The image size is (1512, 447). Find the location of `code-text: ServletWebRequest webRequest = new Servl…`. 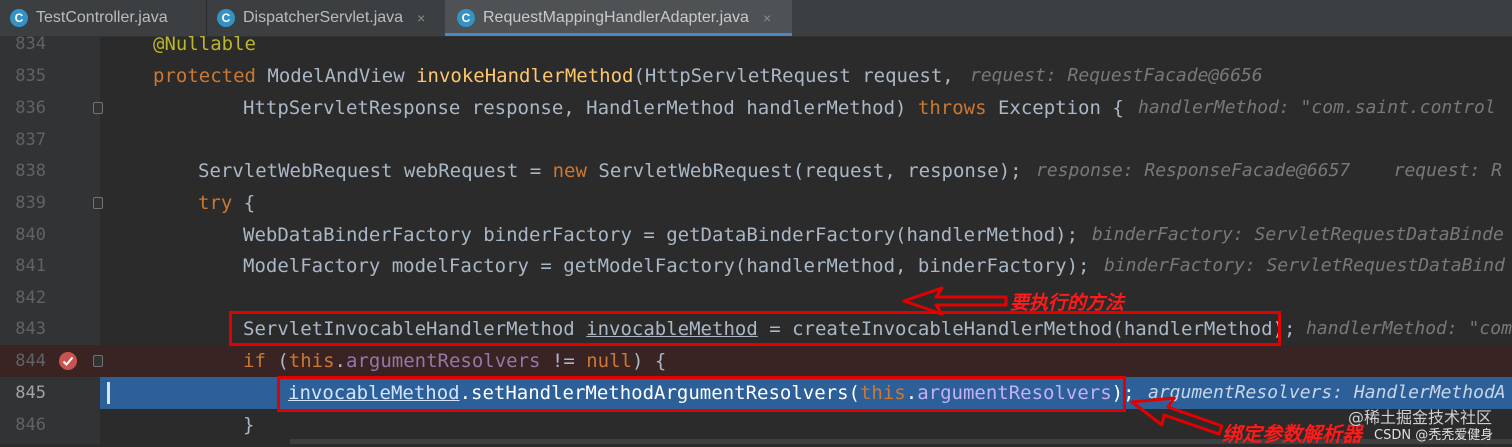

code-text: ServletWebRequest webRequest = new Servl… is located at coordinates (610, 171).